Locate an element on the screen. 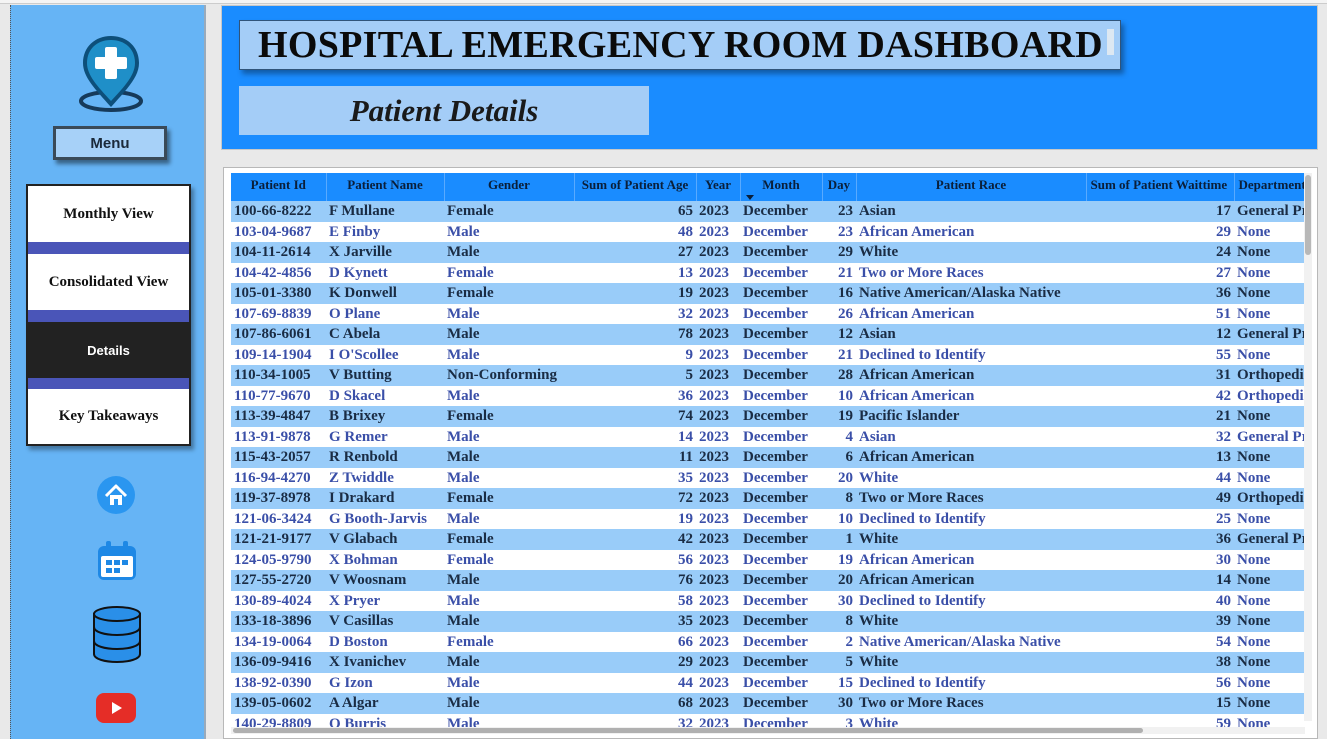  column-header: Day is located at coordinates (839, 187).